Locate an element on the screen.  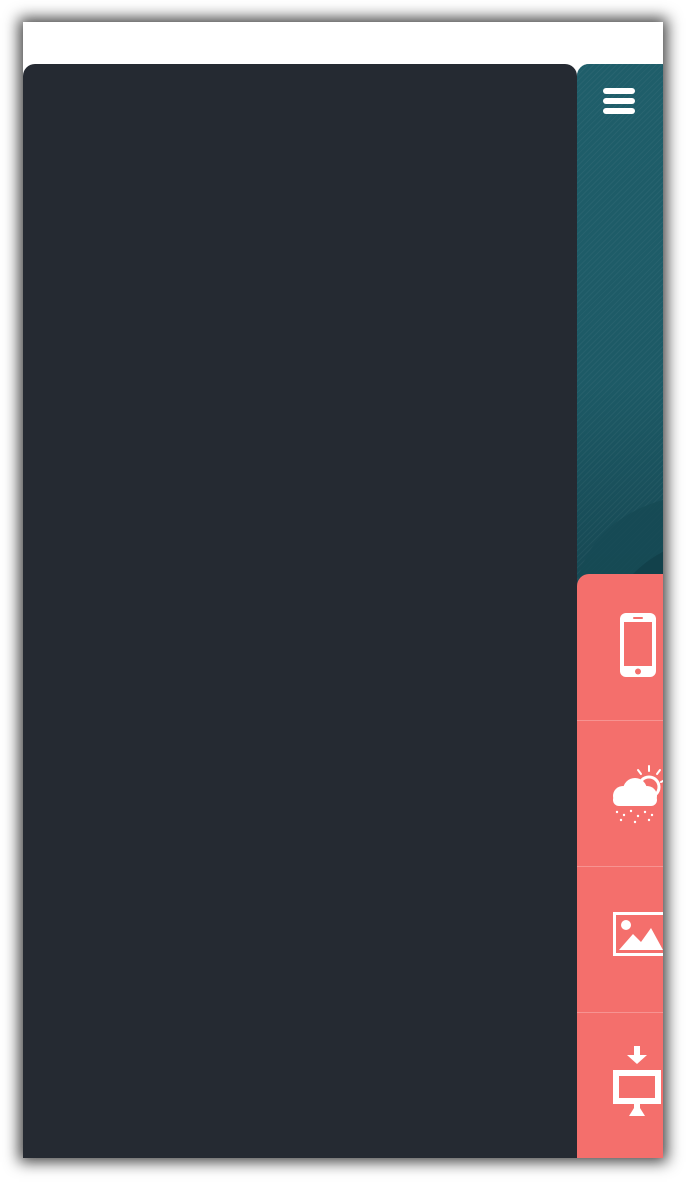
feature-tiles is located at coordinates (620, 866).